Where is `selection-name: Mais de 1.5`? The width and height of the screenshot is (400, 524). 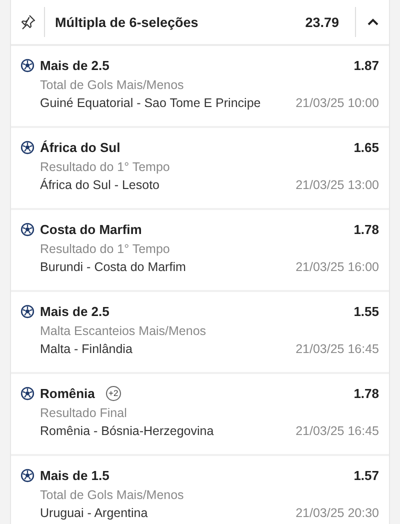
selection-name: Mais de 1.5 is located at coordinates (75, 475).